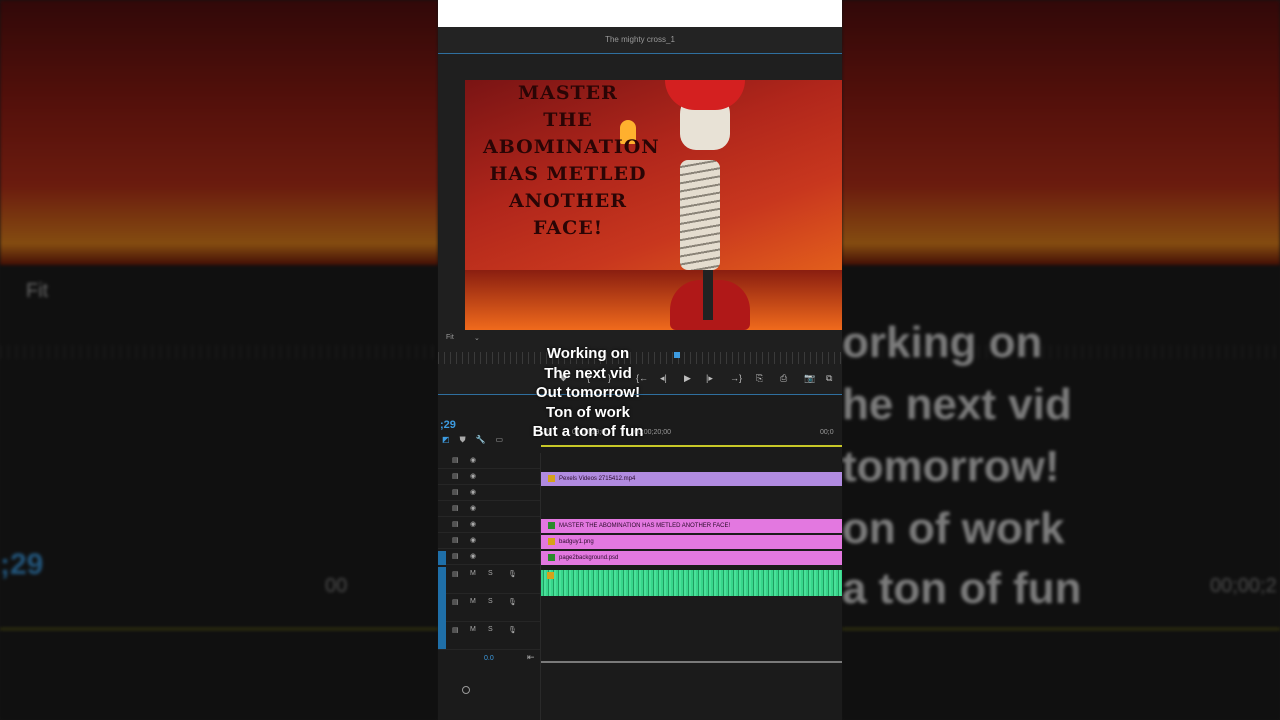  I want to click on caption-line: Out tomorrow!, so click(588, 392).